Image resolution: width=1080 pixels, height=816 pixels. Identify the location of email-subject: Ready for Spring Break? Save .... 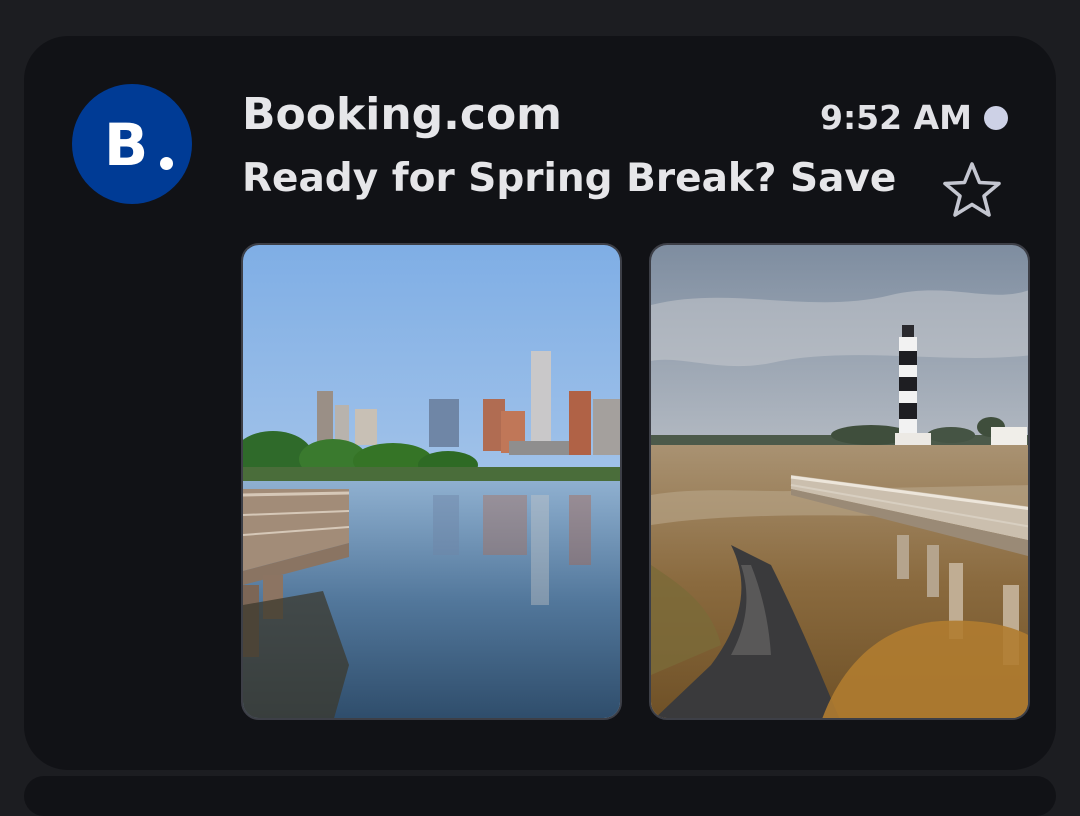
(572, 178).